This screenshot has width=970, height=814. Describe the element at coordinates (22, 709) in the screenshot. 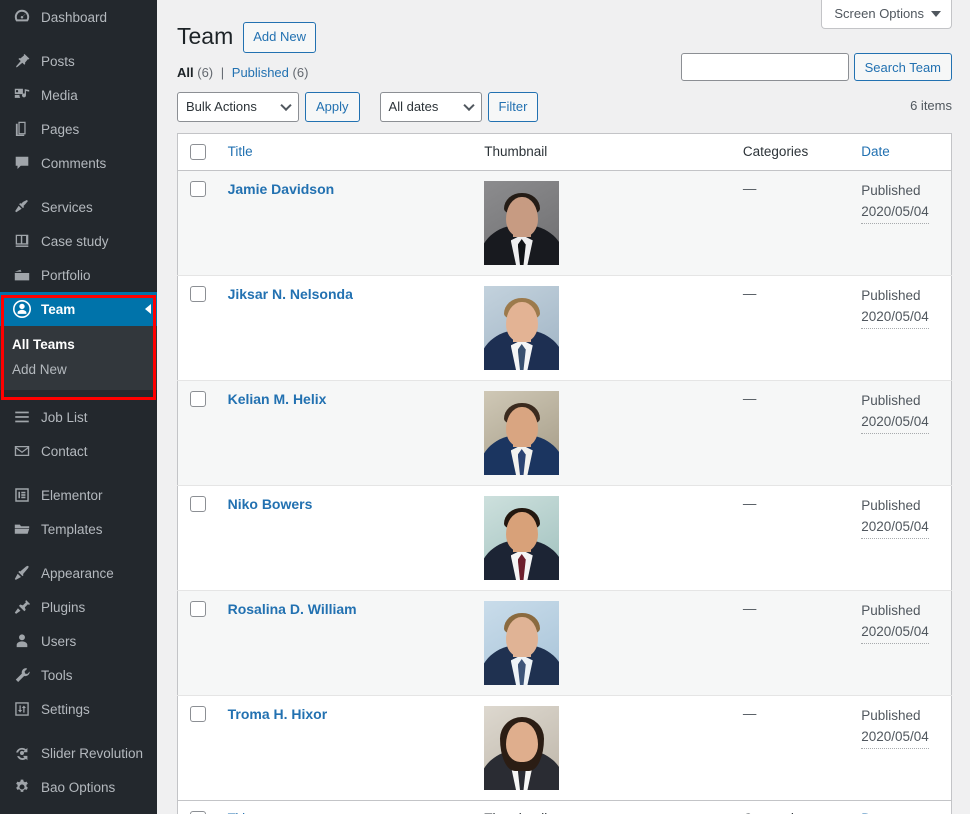

I see `sliders-icon` at that location.